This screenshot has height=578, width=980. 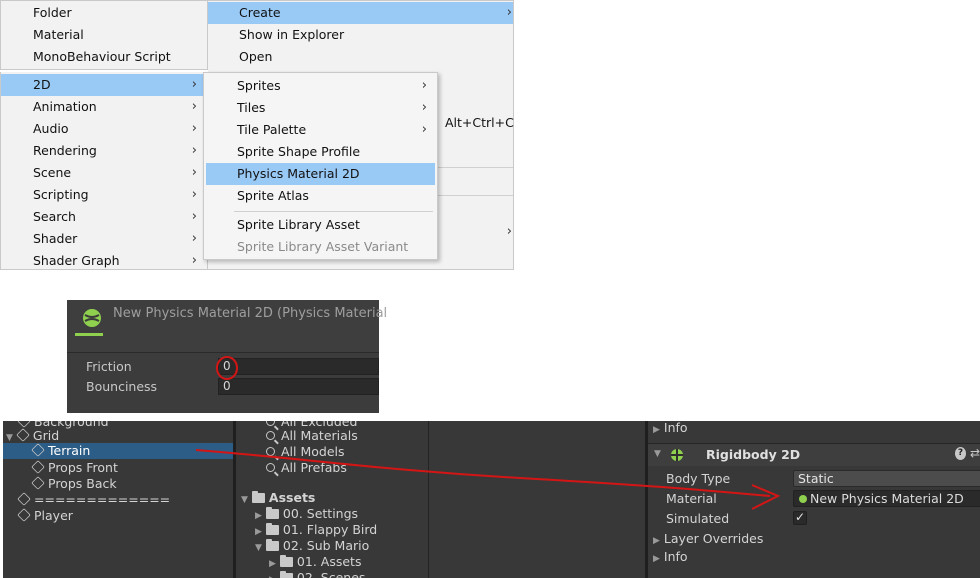 What do you see at coordinates (320, 196) in the screenshot?
I see `submenu-item-sprite-atlas: Sprite Atlas` at bounding box center [320, 196].